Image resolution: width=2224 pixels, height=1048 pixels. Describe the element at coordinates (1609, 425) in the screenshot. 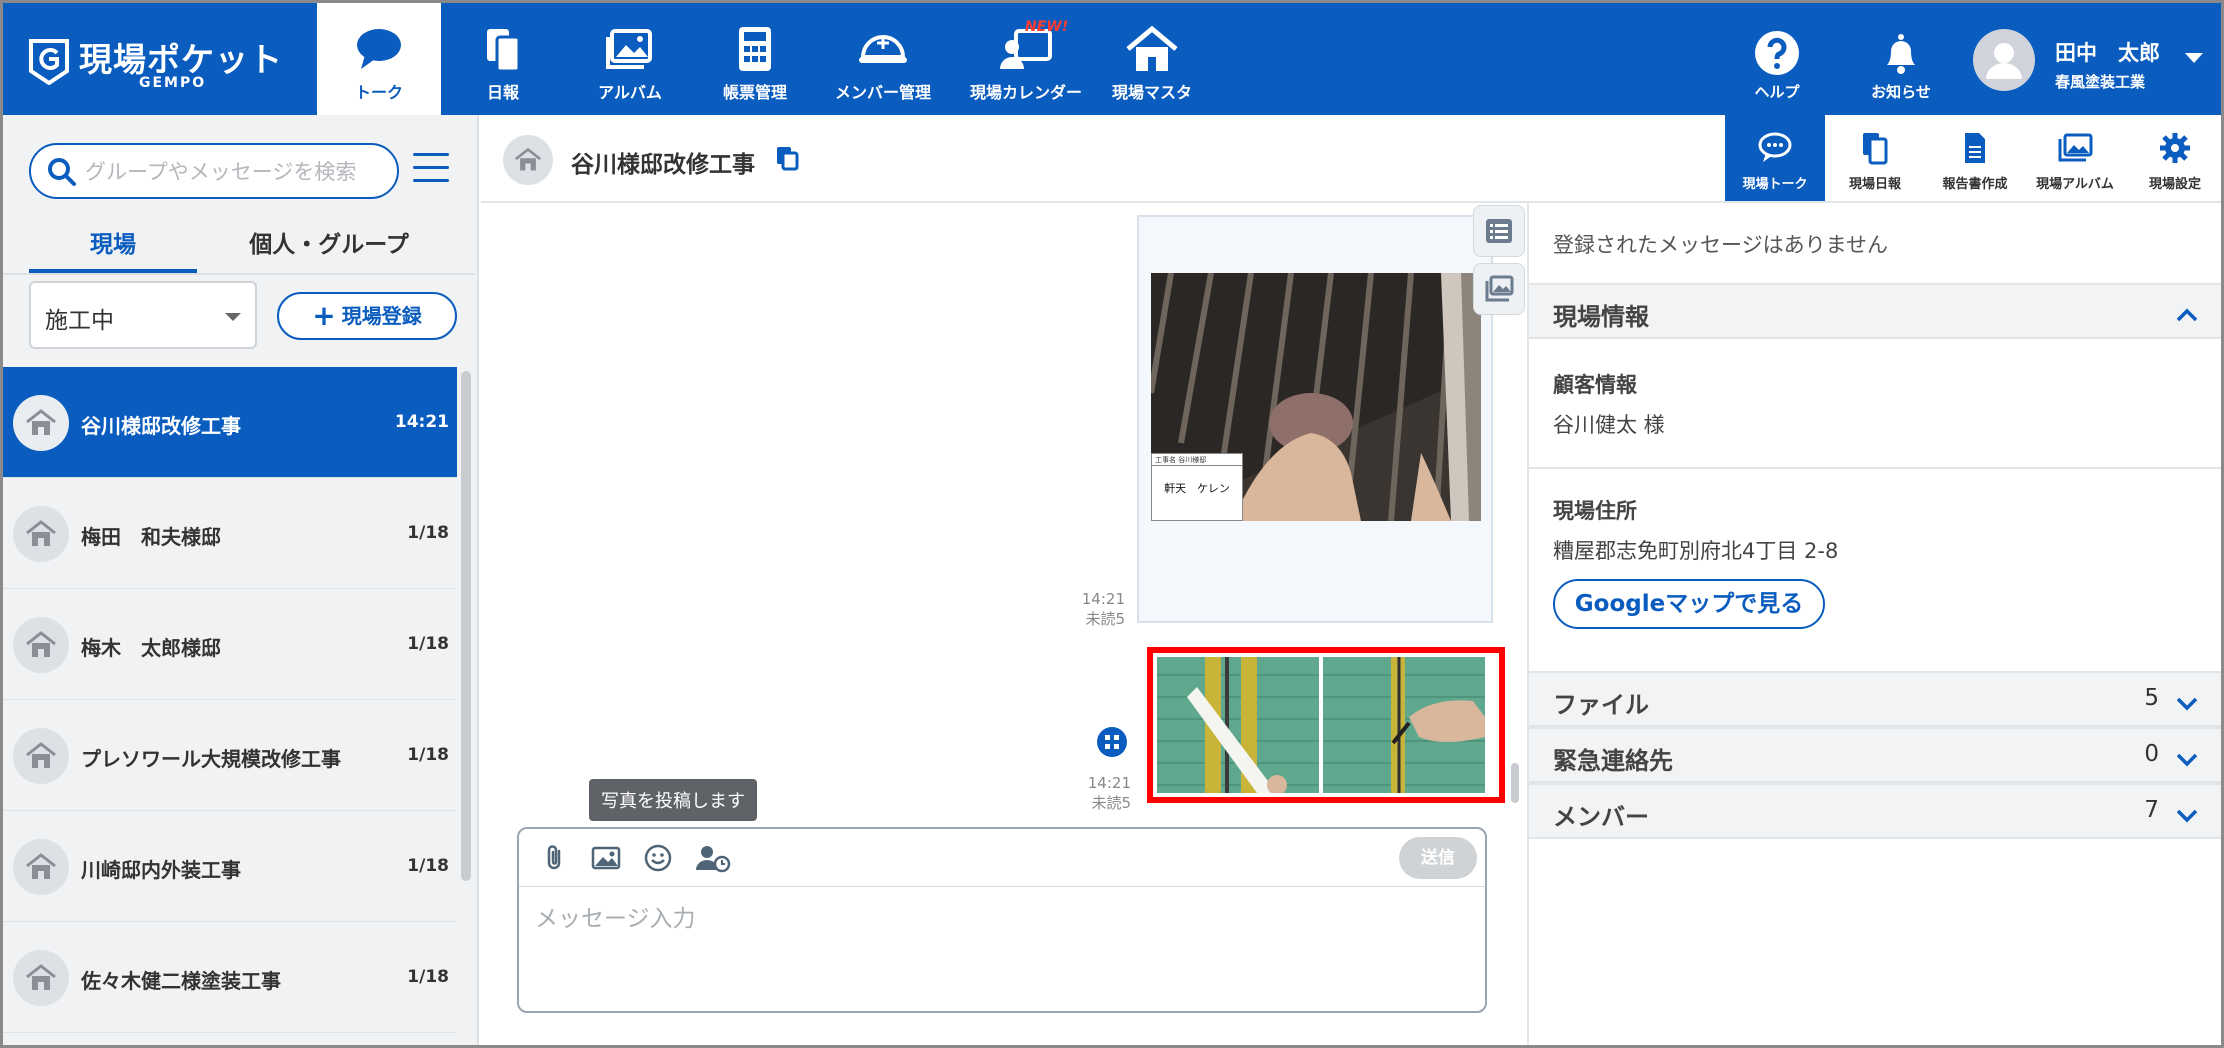

I see `customer-value: 谷川健太 様` at that location.